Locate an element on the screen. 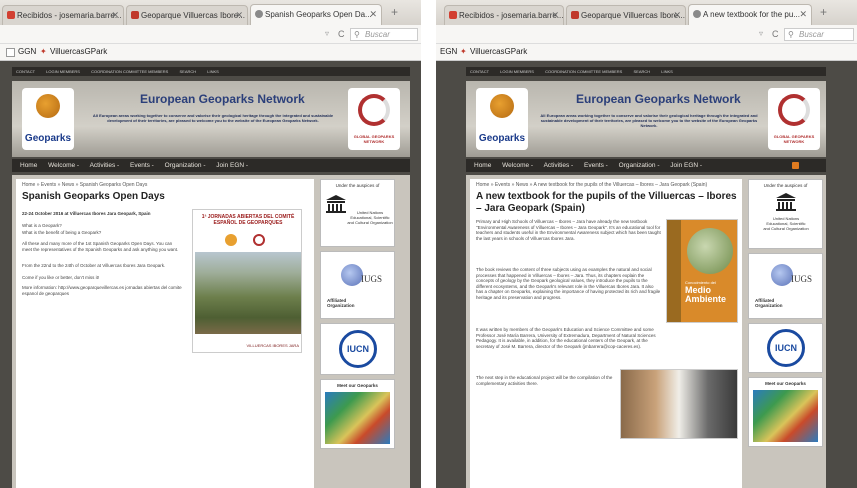 Image resolution: width=857 pixels, height=488 pixels. egn-logo-small is located at coordinates (231, 240).